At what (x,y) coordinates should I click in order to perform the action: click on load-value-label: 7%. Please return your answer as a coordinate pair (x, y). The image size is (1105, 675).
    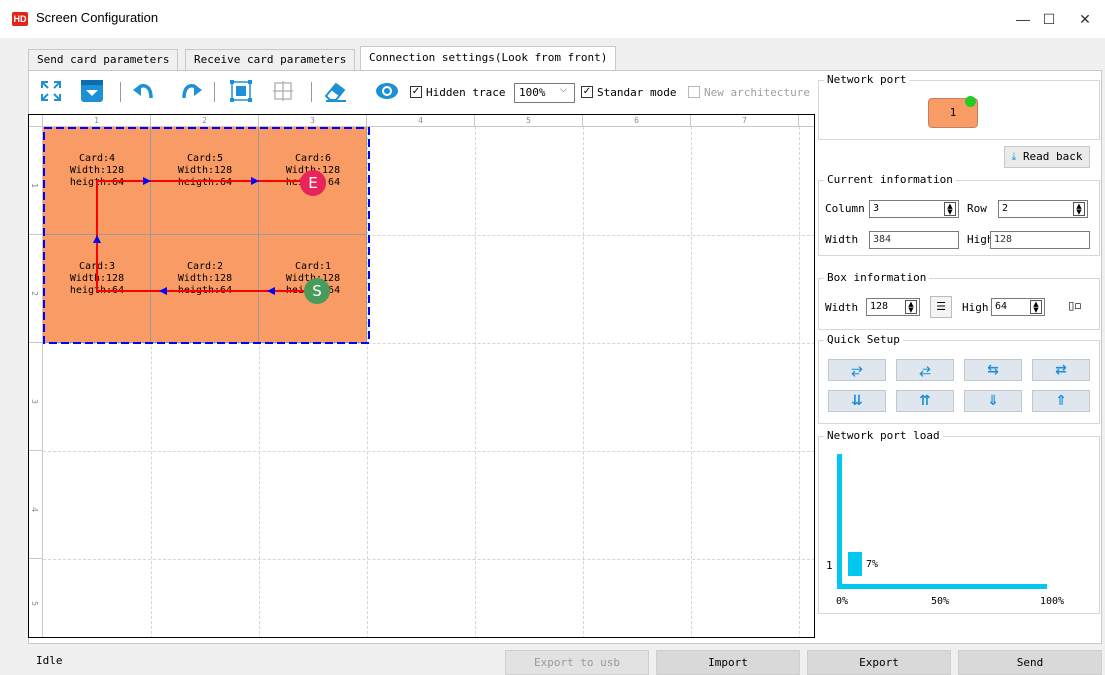
    Looking at the image, I should click on (872, 564).